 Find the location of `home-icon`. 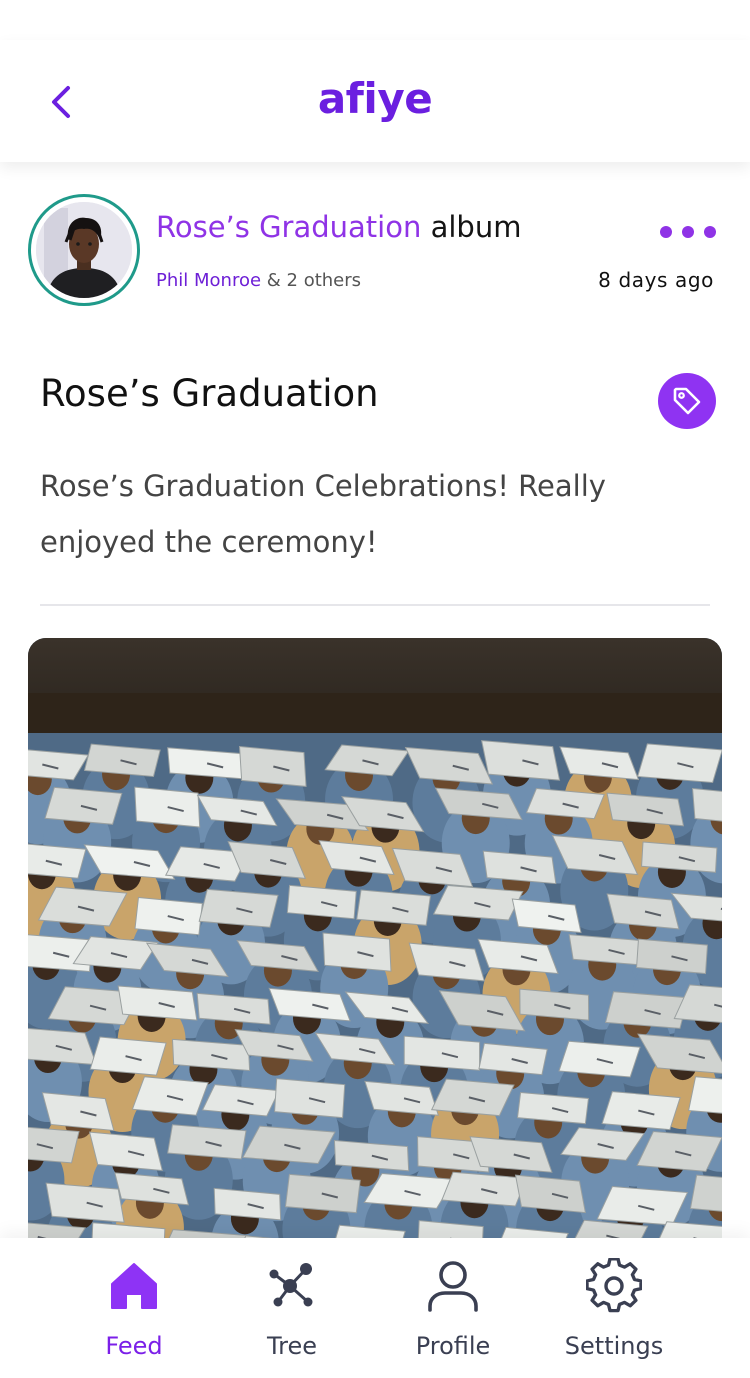

home-icon is located at coordinates (134, 1286).